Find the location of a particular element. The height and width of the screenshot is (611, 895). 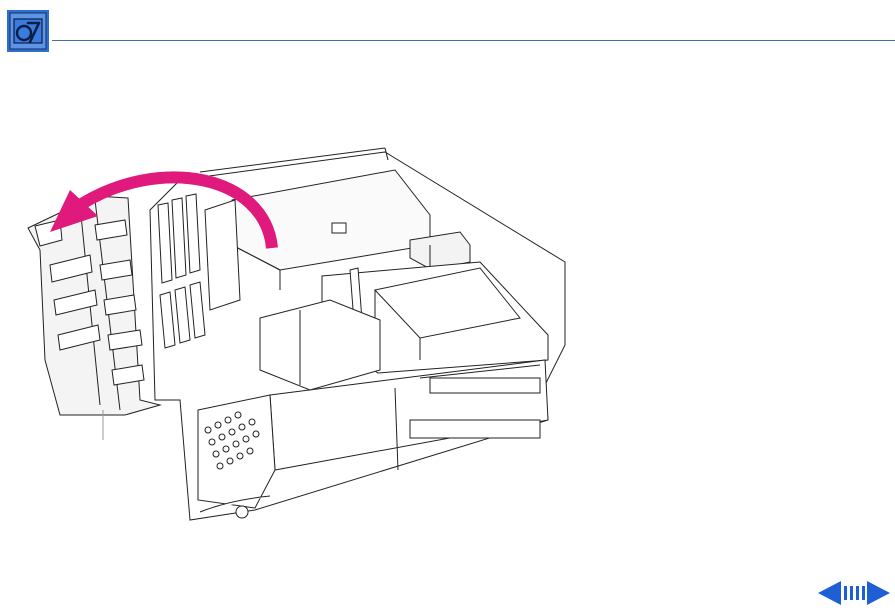

contents-button is located at coordinates (854, 593).